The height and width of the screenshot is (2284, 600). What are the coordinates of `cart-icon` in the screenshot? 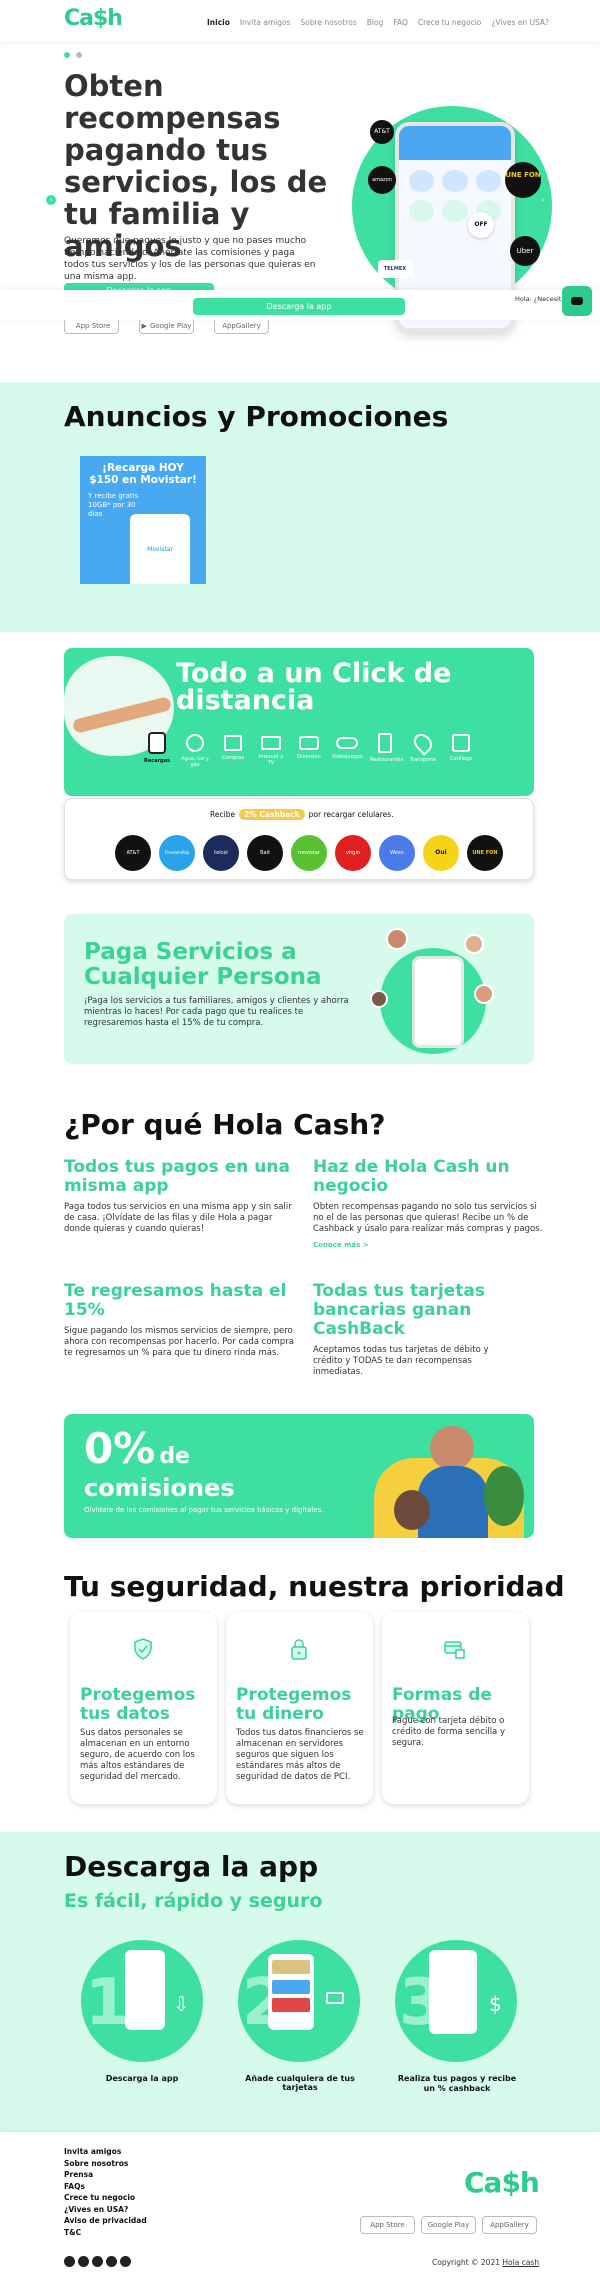 It's located at (233, 743).